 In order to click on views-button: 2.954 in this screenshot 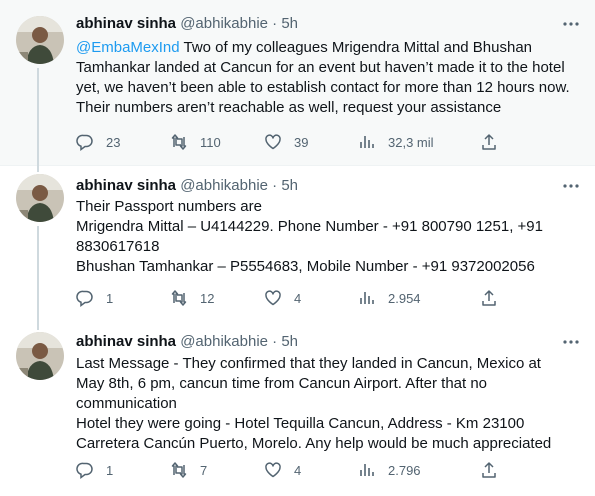, I will do `click(389, 298)`.